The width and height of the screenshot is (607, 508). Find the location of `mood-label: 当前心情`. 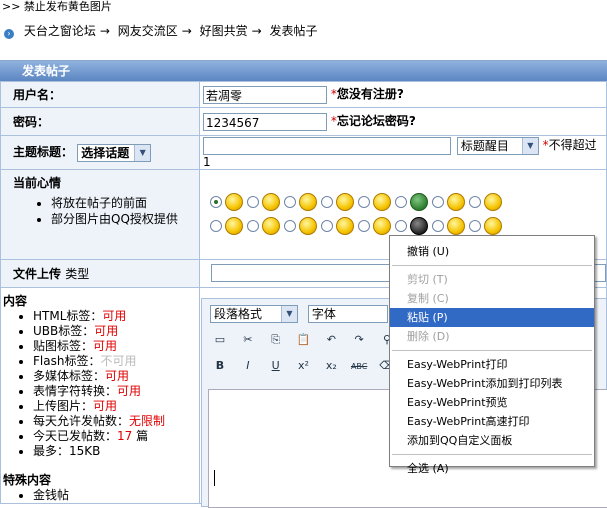

mood-label: 当前心情 is located at coordinates (37, 182).